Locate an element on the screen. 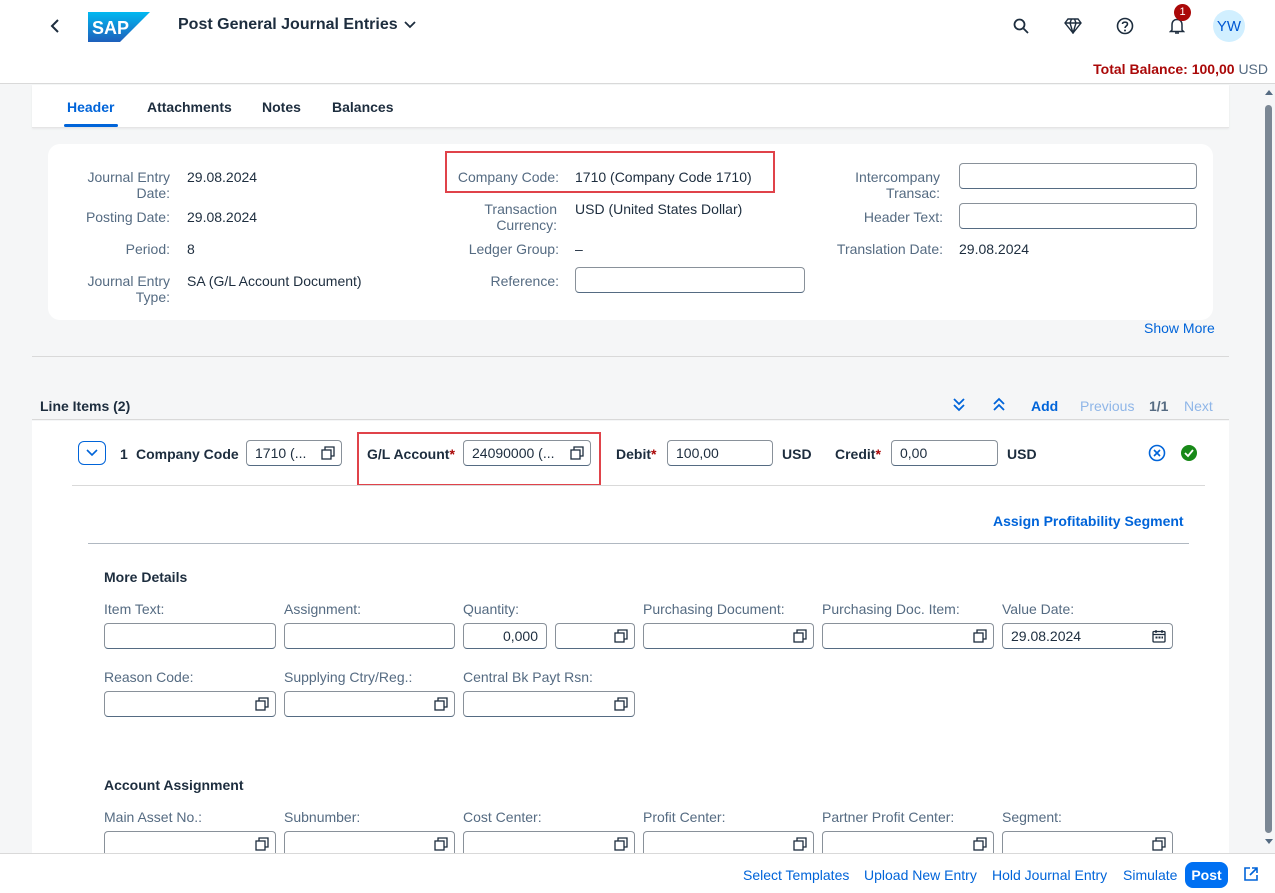 The height and width of the screenshot is (893, 1275). quantity-value: 0,000 is located at coordinates (520, 636).